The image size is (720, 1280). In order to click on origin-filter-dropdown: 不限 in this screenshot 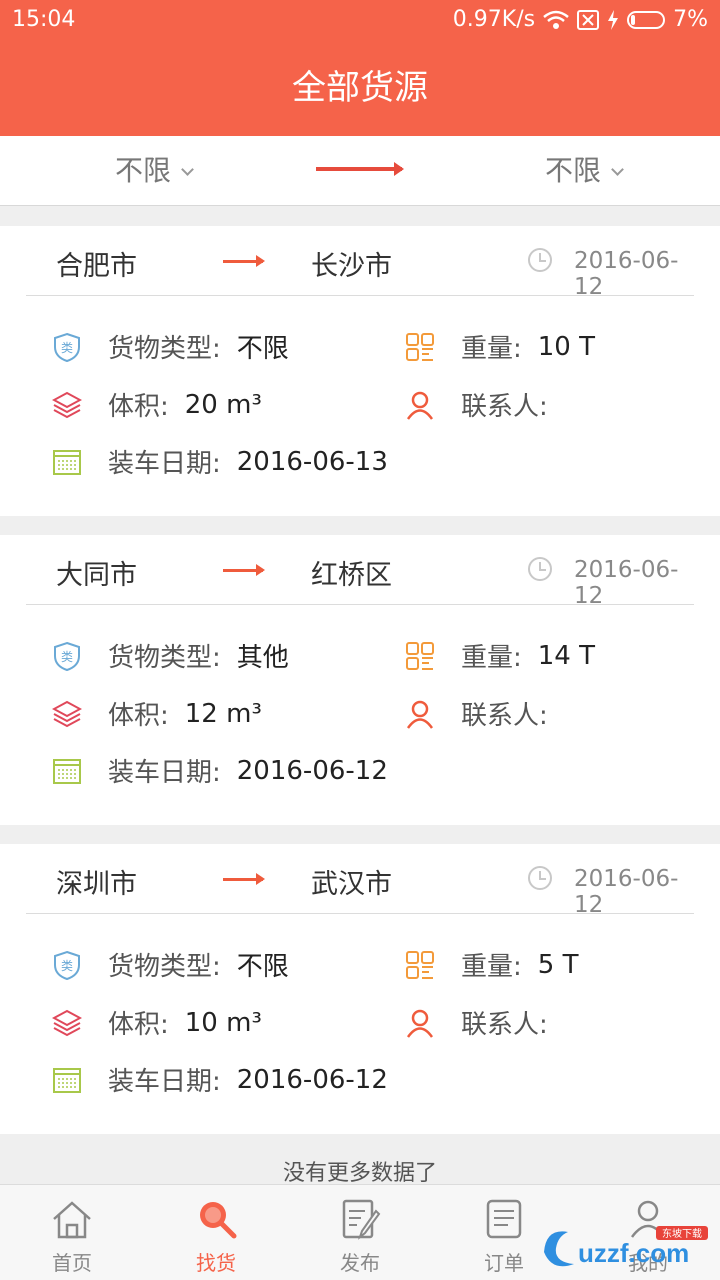, I will do `click(154, 171)`.